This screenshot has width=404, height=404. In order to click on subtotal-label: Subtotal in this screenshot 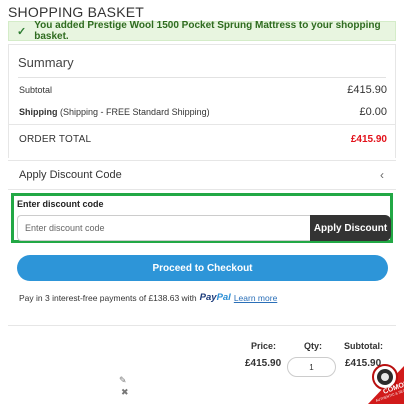, I will do `click(36, 90)`.